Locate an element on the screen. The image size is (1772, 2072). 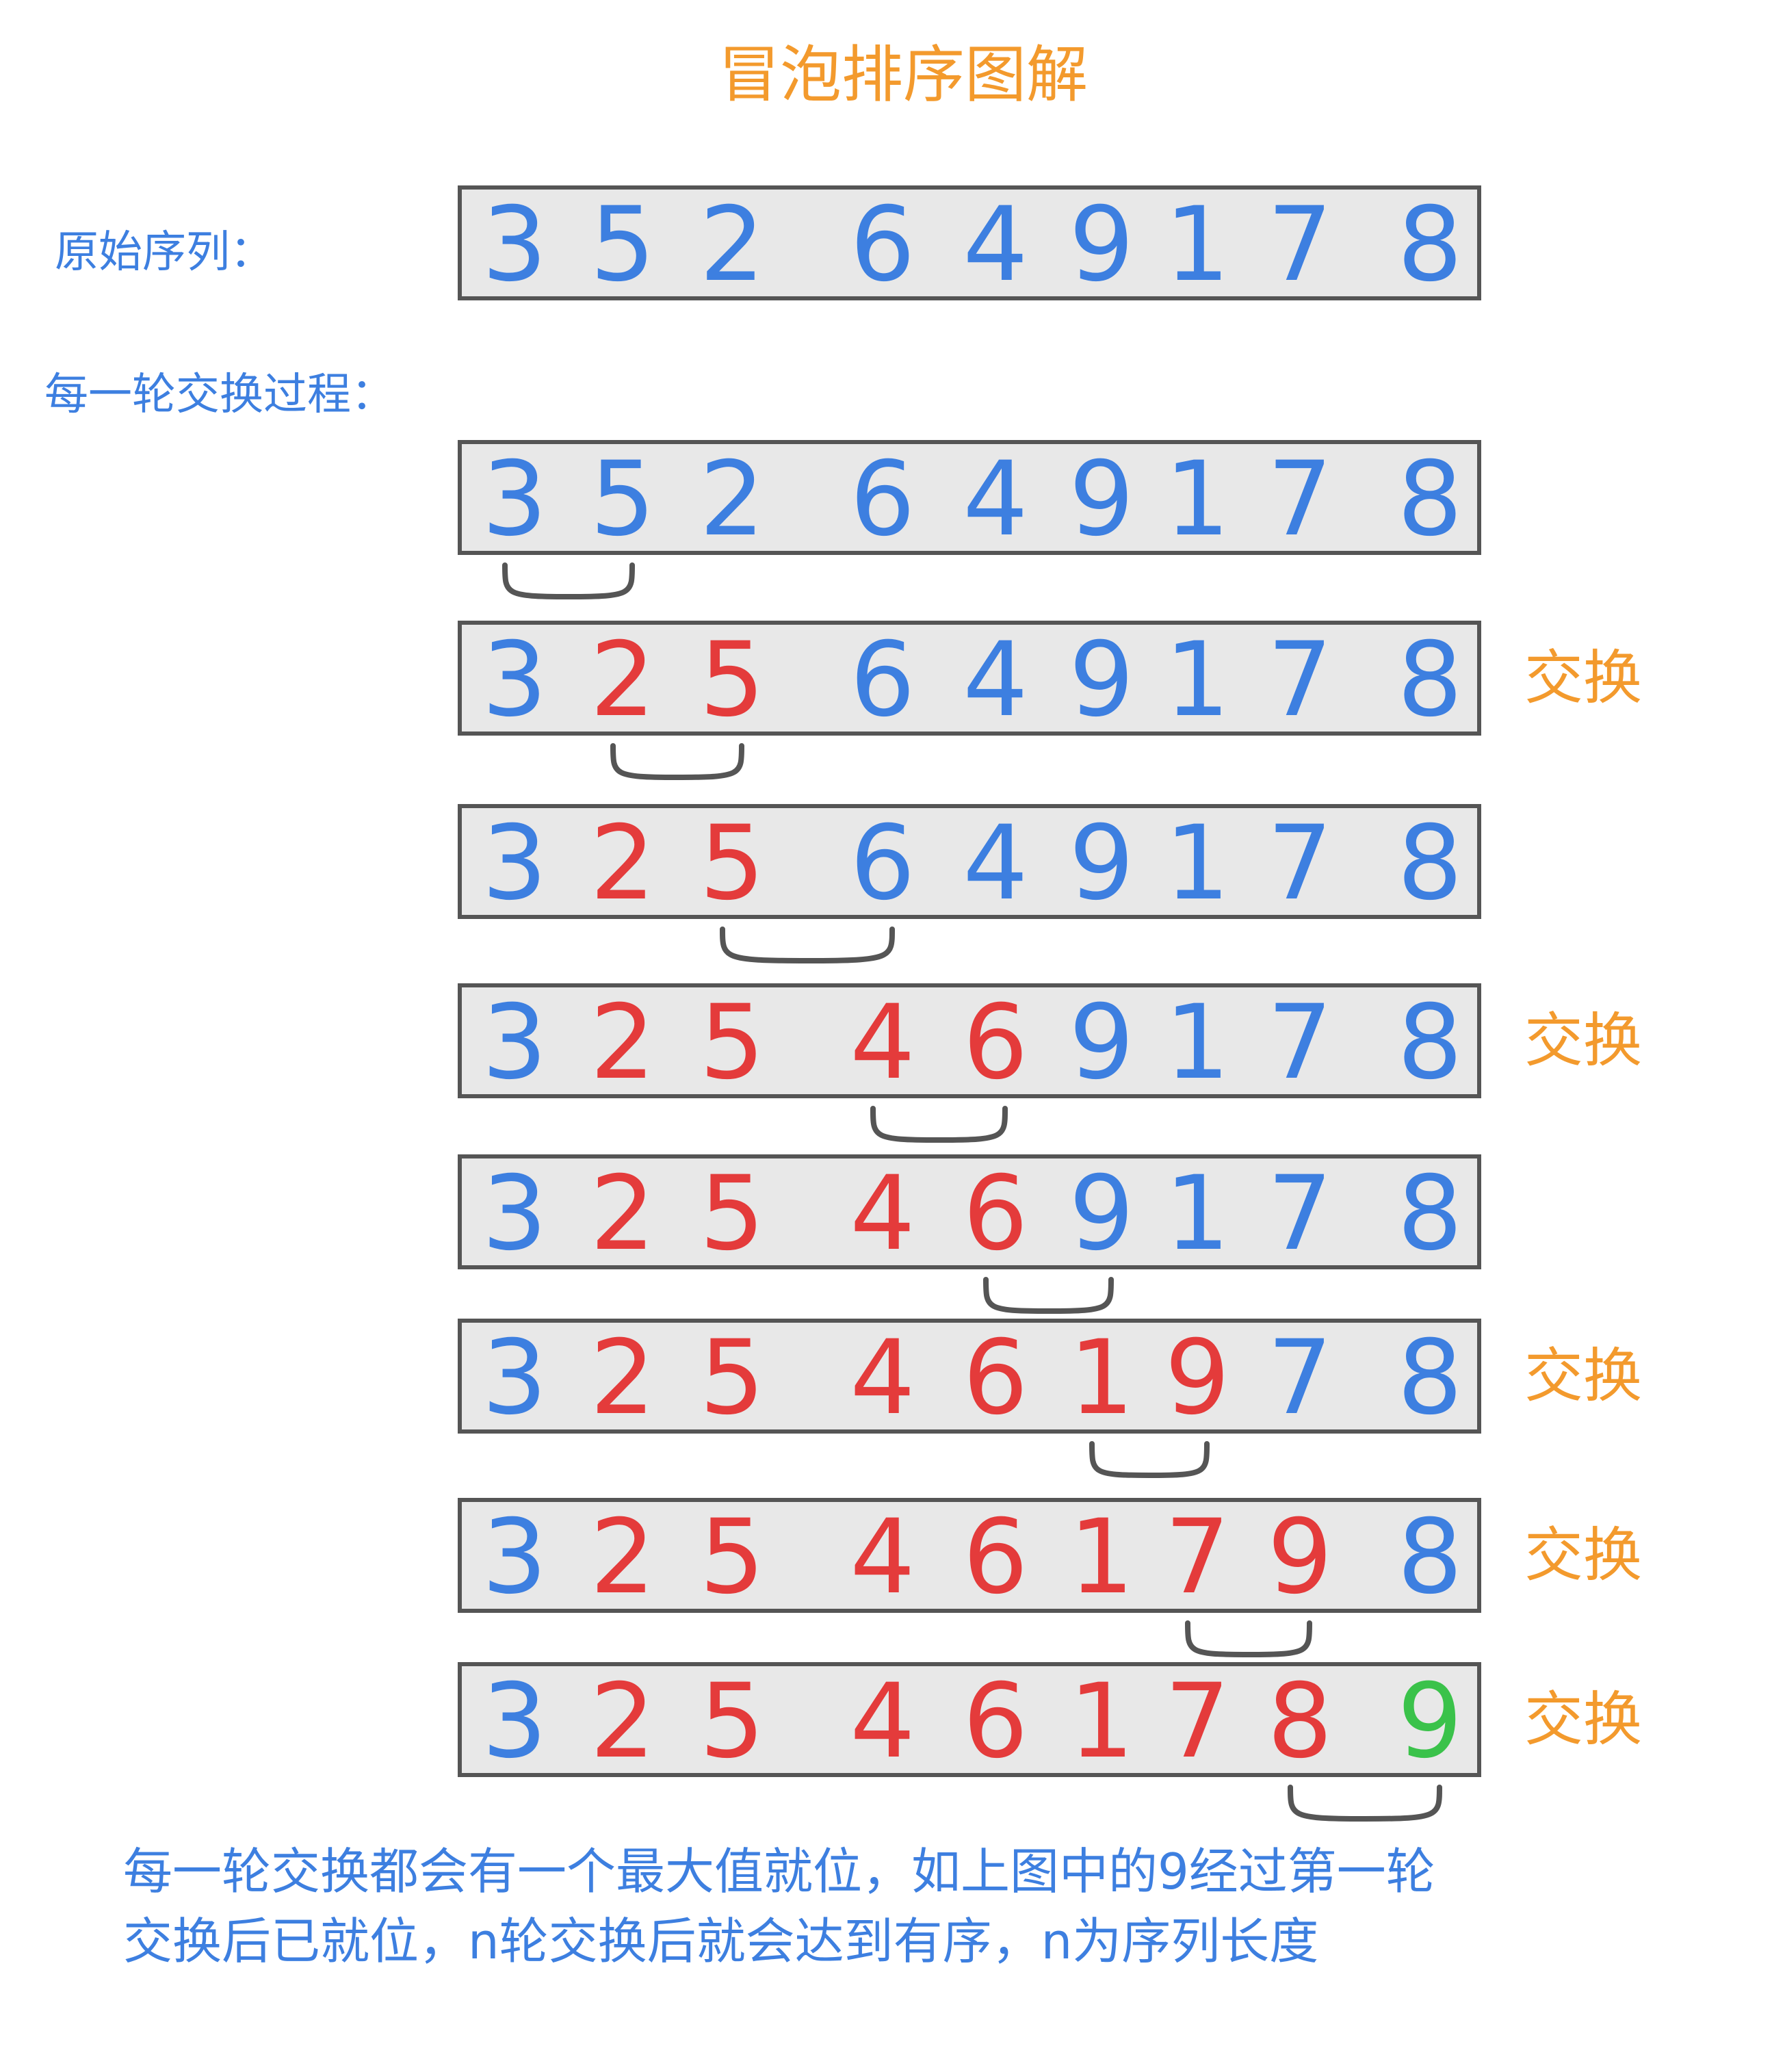
note-line-2: 交换后已就位，n轮交换后就会达到有序，n为序列长度 is located at coordinates (720, 1941).